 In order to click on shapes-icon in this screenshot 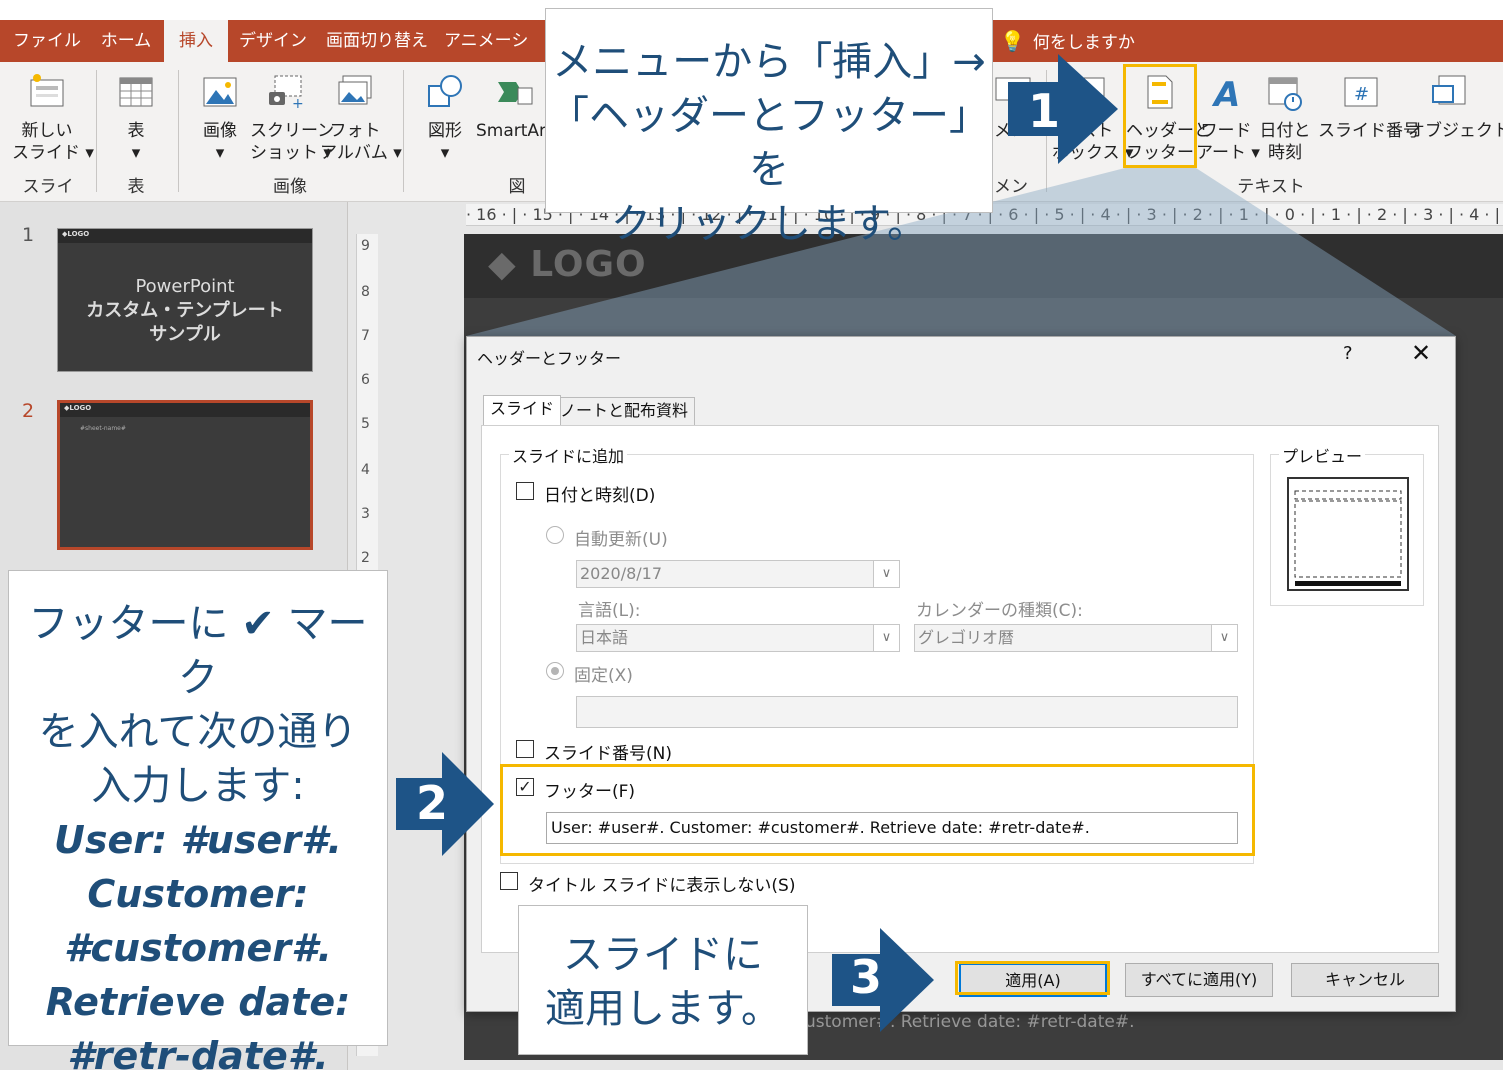, I will do `click(445, 91)`.